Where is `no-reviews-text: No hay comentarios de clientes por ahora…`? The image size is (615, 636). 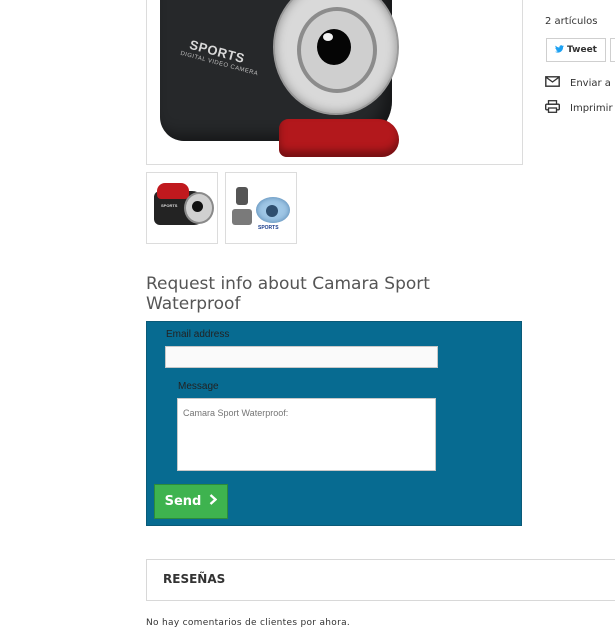 no-reviews-text: No hay comentarios de clientes por ahora… is located at coordinates (248, 623).